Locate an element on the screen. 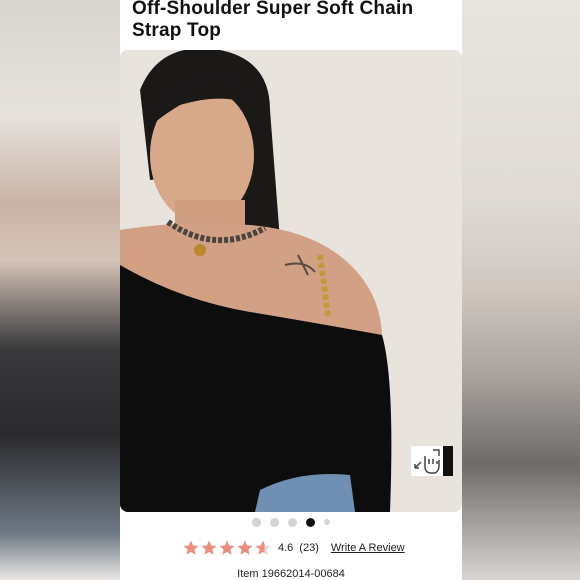 The width and height of the screenshot is (580, 580). hand-pinch-zoom-icon is located at coordinates (427, 461).